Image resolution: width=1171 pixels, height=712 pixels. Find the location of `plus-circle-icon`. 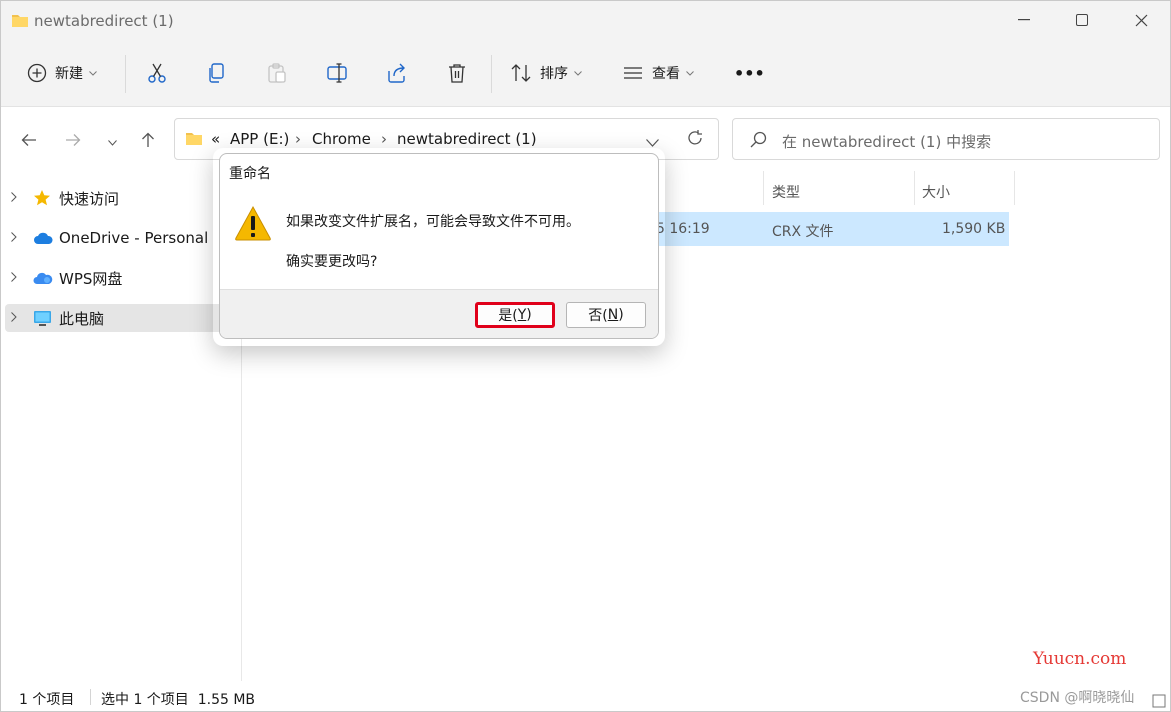

plus-circle-icon is located at coordinates (37, 73).